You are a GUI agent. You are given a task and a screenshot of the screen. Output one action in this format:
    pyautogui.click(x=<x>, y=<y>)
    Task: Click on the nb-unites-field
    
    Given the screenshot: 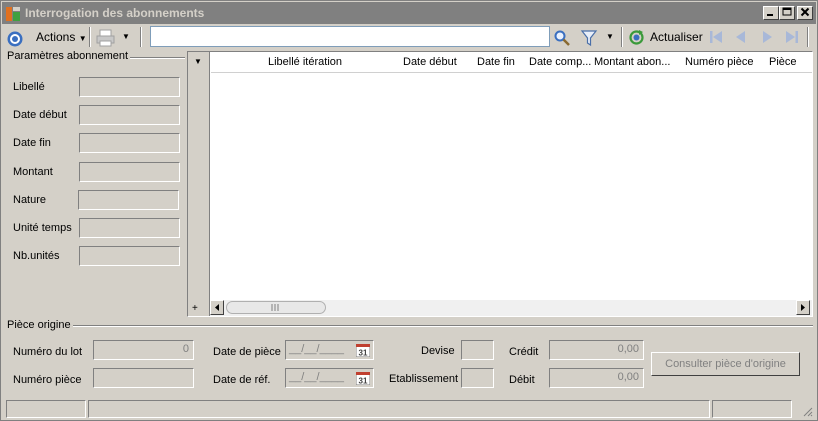 What is the action you would take?
    pyautogui.click(x=129, y=256)
    